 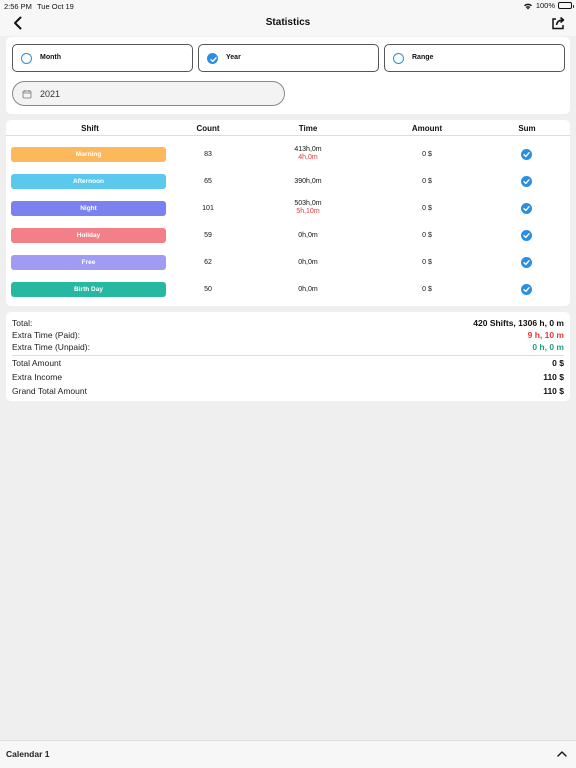 What do you see at coordinates (18, 6) in the screenshot?
I see `status-time: 2:56 PM` at bounding box center [18, 6].